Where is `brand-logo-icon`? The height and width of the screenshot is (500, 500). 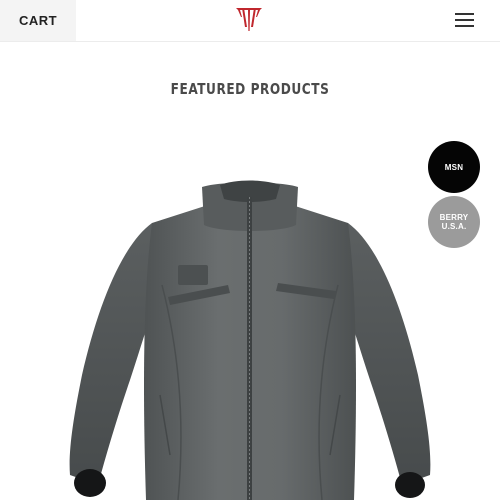 brand-logo-icon is located at coordinates (249, 19).